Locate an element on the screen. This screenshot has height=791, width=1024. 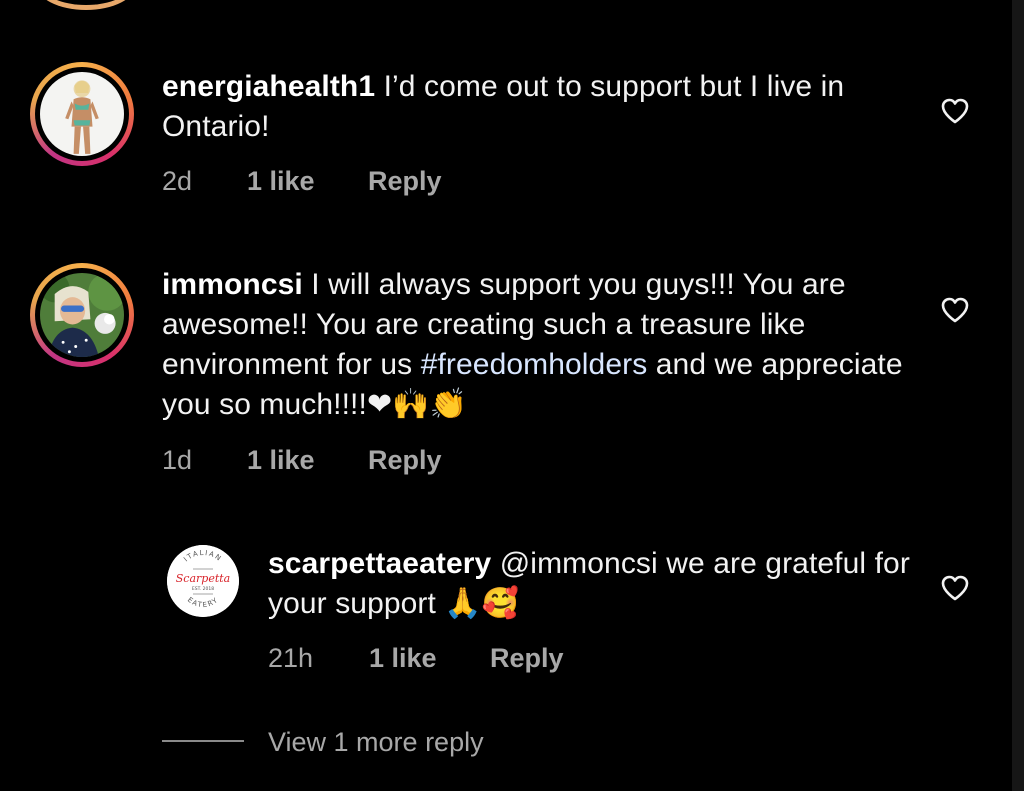
comment-username: immoncsi is located at coordinates (232, 284).